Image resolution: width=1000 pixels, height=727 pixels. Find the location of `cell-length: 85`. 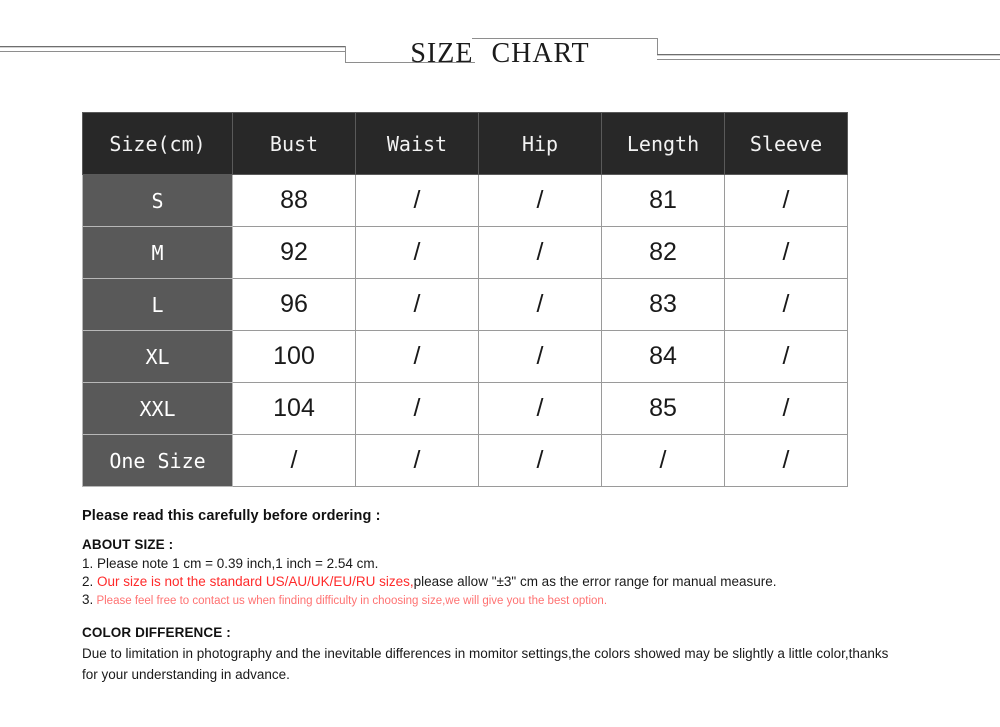

cell-length: 85 is located at coordinates (663, 408).